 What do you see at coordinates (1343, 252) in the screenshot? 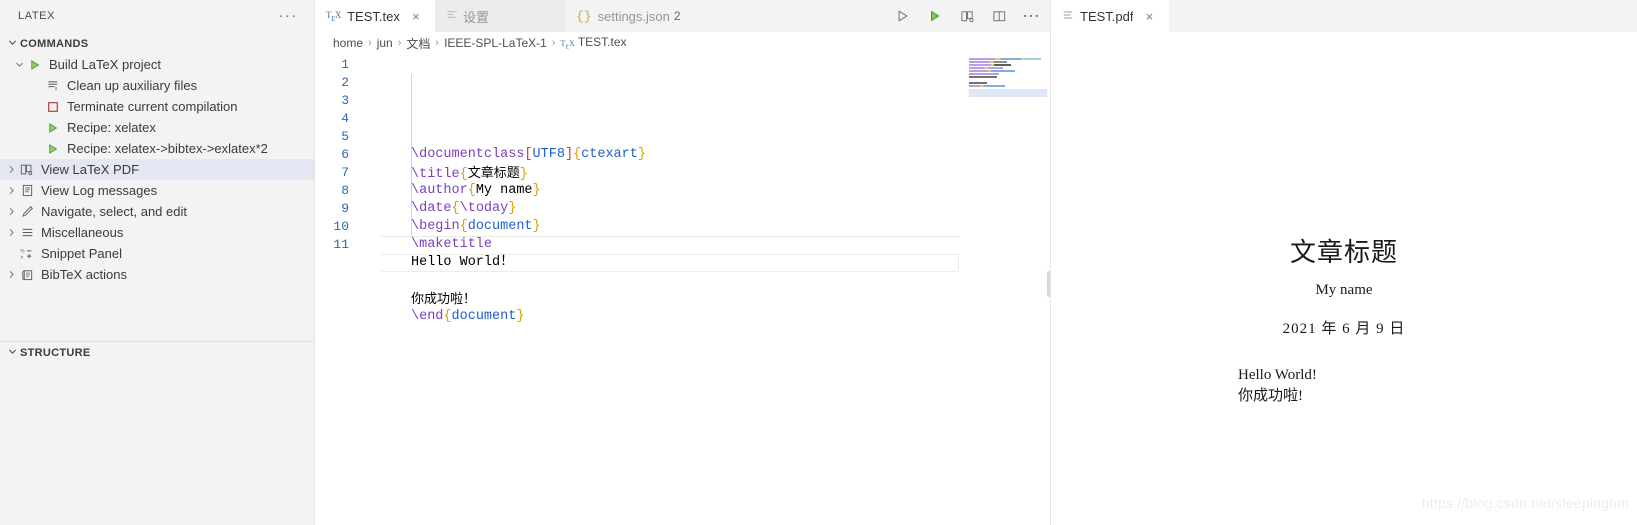
I see `pdf-doc-title: 文章标题` at bounding box center [1343, 252].